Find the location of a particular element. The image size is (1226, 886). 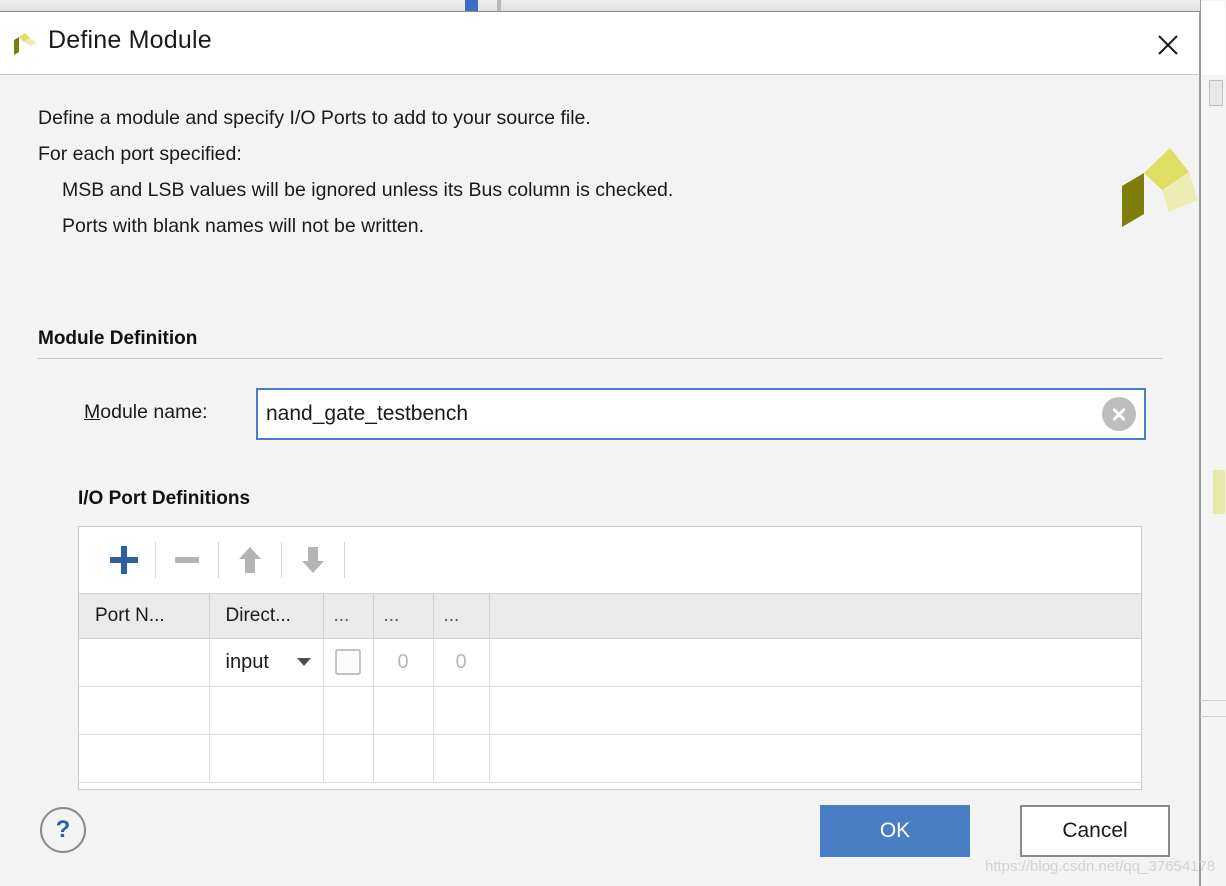

module-definition-separator is located at coordinates (600, 358).